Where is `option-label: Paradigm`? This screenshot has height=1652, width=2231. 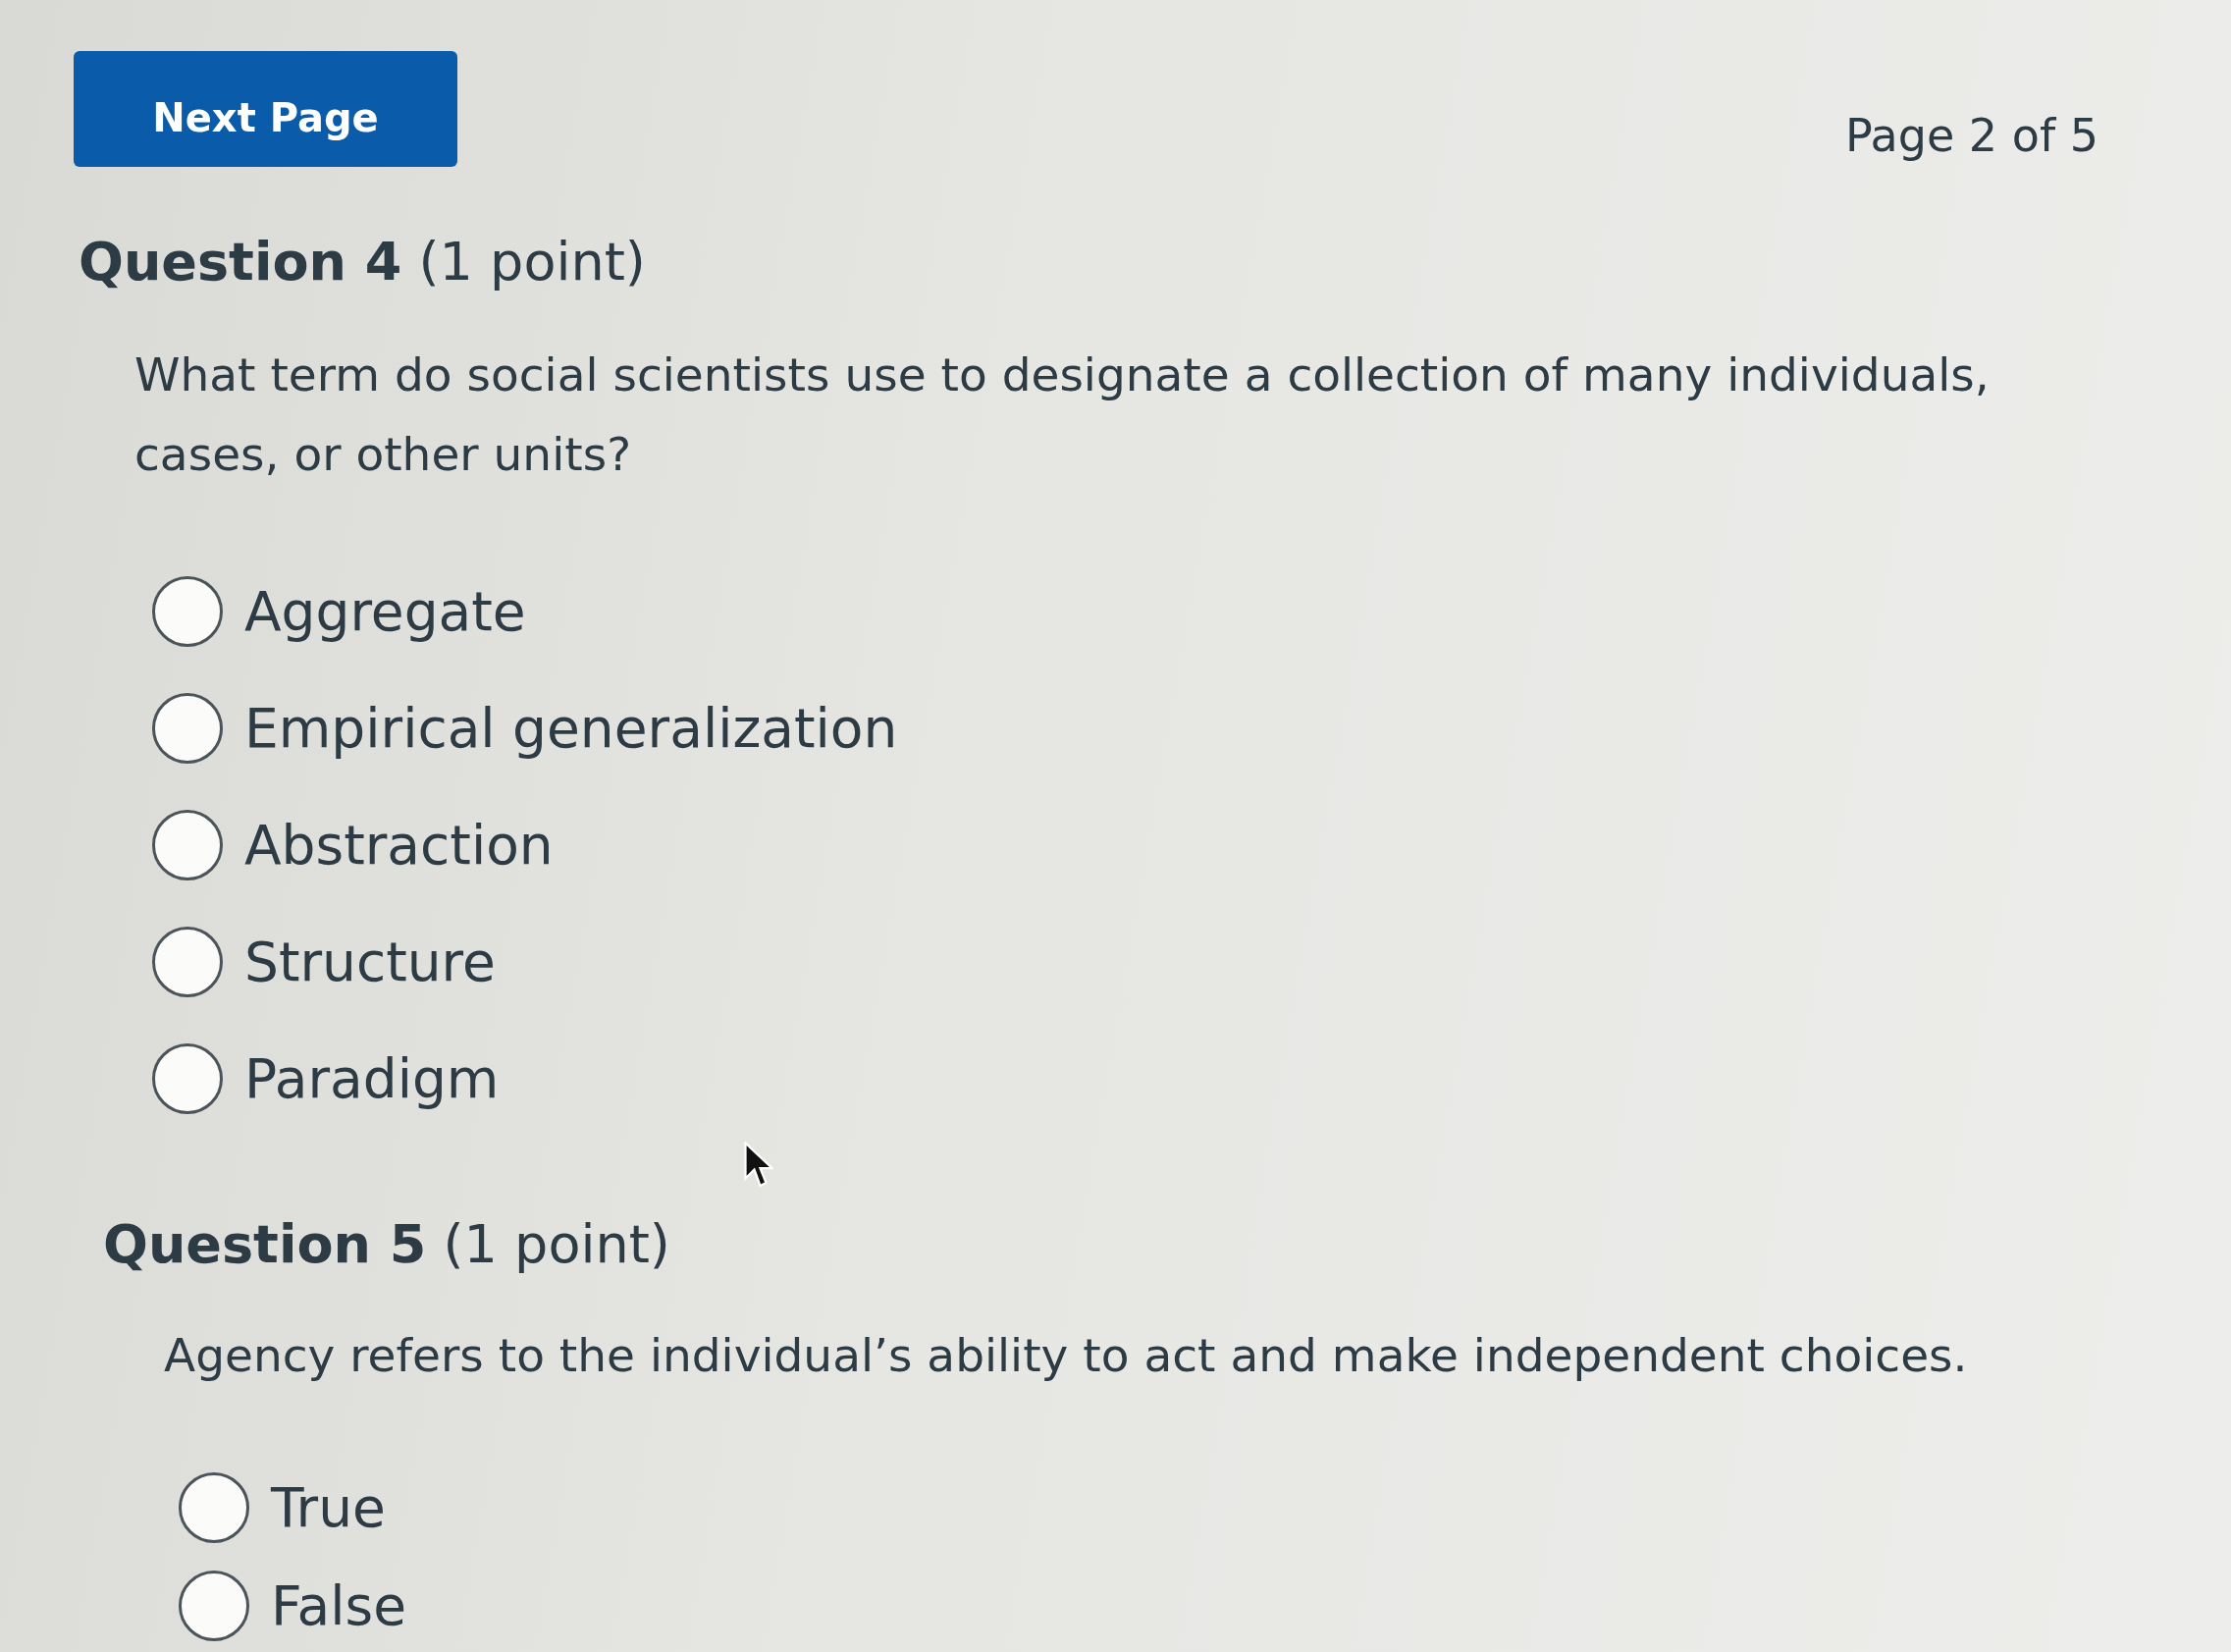
option-label: Paradigm is located at coordinates (372, 1078).